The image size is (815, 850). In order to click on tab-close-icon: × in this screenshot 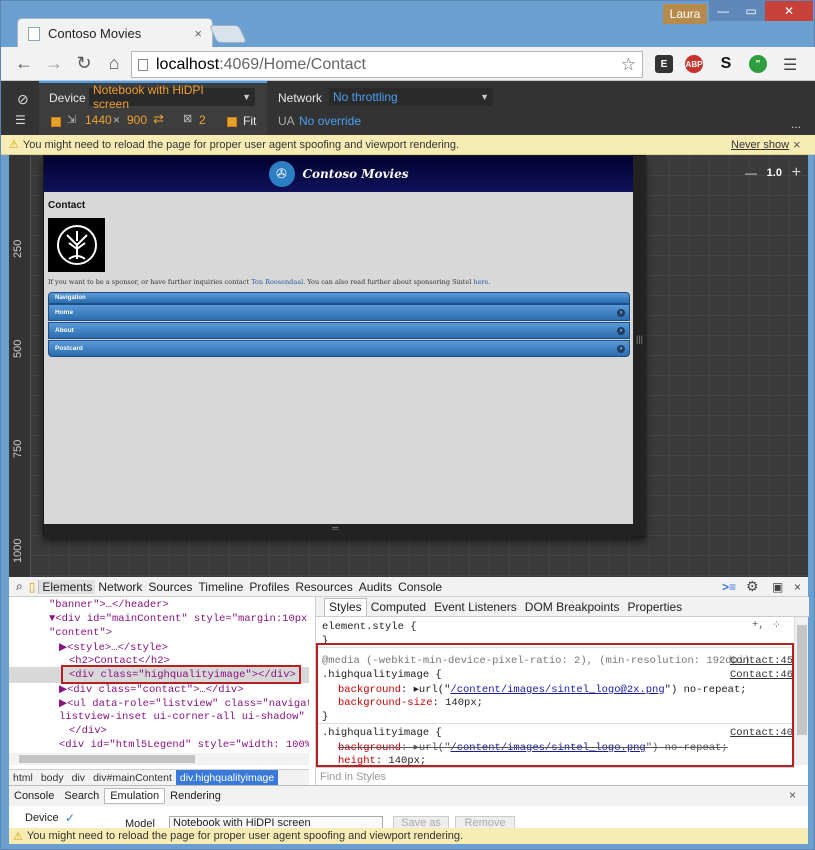, I will do `click(198, 33)`.